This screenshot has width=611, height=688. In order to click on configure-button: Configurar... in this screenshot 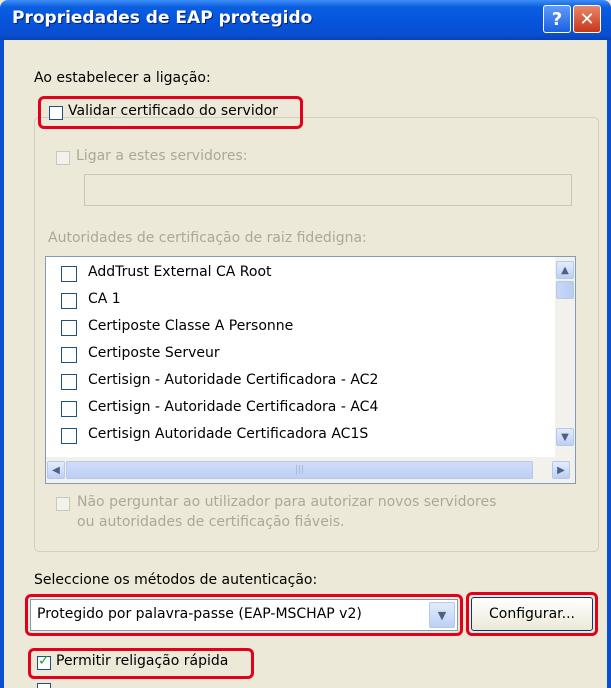, I will do `click(532, 614)`.